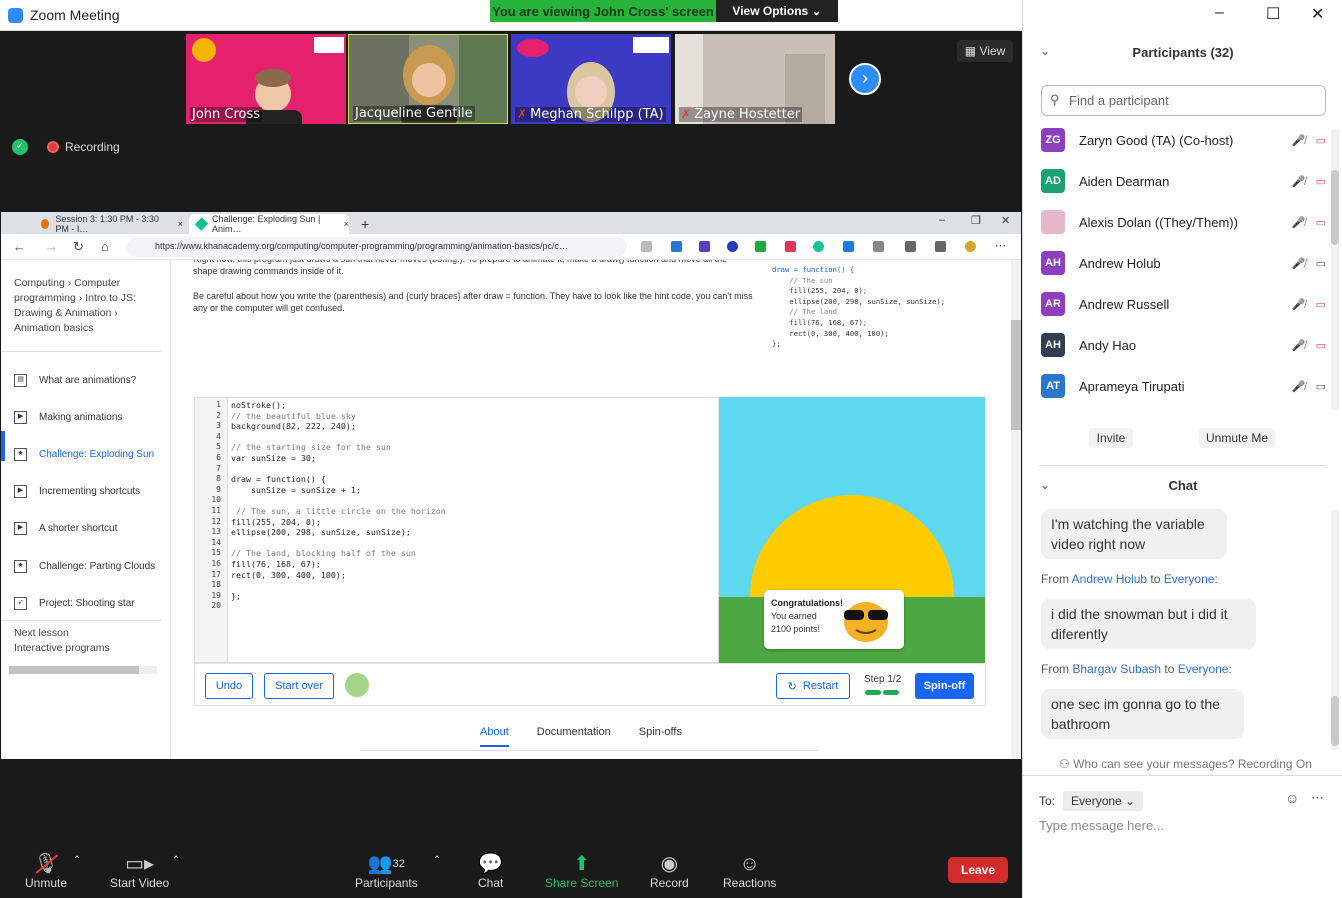 The height and width of the screenshot is (898, 1342). What do you see at coordinates (84, 566) in the screenshot?
I see `lesson-item: ★ Challenge: Parting Clouds` at bounding box center [84, 566].